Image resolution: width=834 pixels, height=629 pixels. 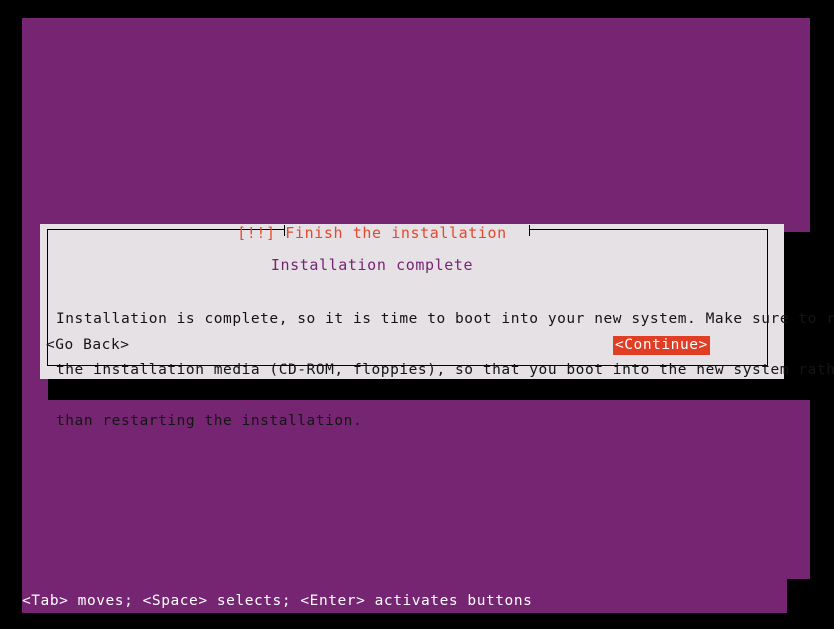 I want to click on go-back-button: <Go Back>, so click(x=88, y=345).